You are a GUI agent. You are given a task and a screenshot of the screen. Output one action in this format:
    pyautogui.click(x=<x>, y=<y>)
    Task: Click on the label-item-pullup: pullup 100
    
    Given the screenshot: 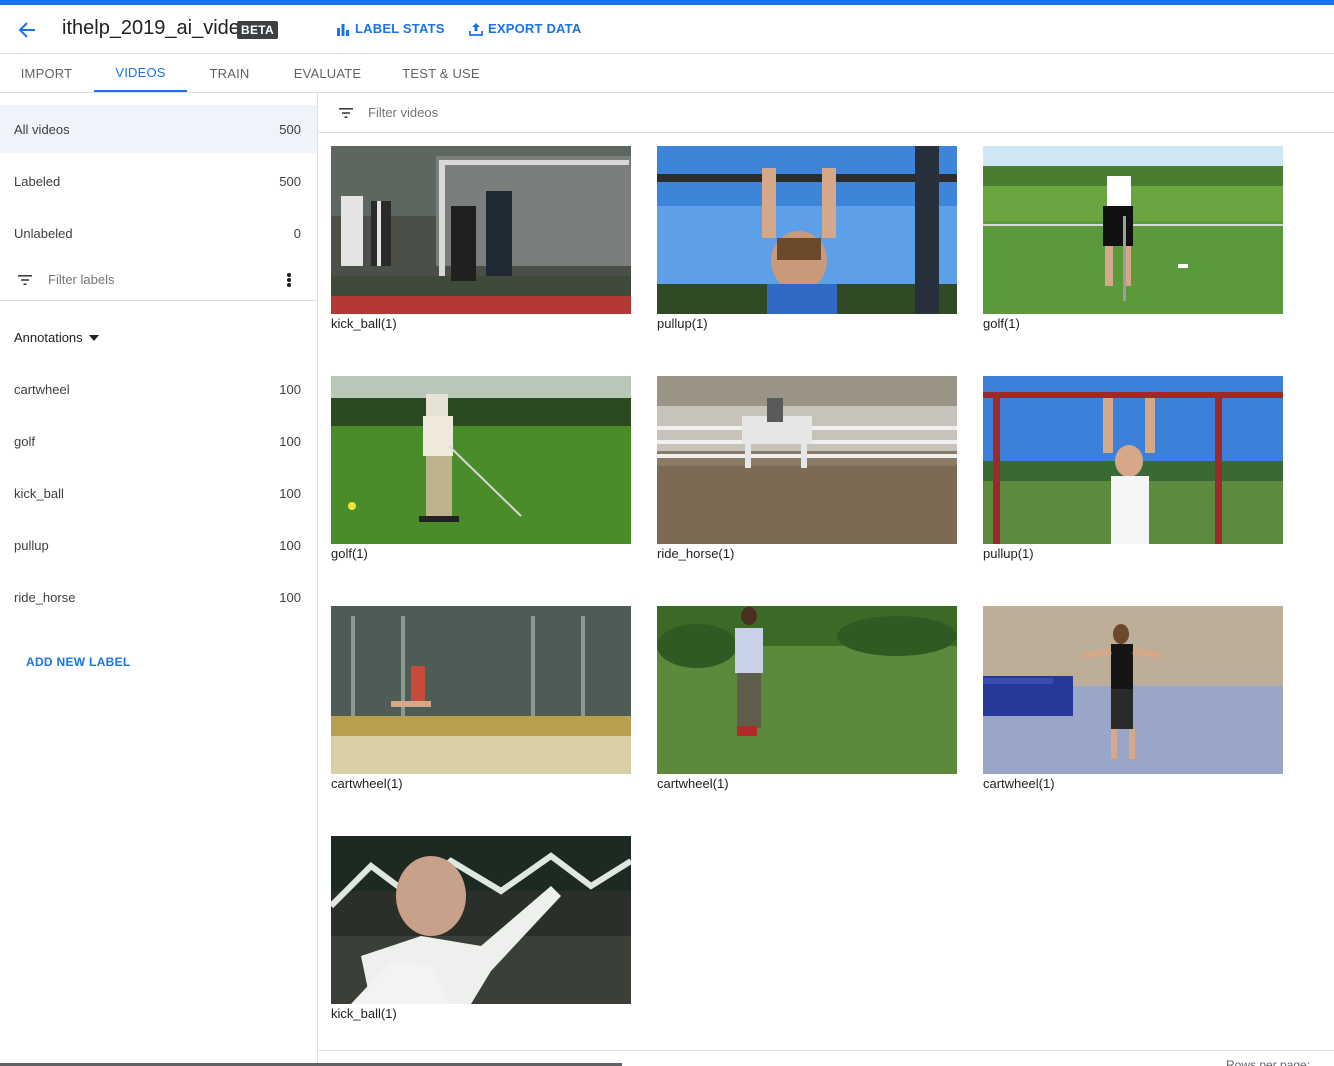 What is the action you would take?
    pyautogui.click(x=158, y=545)
    